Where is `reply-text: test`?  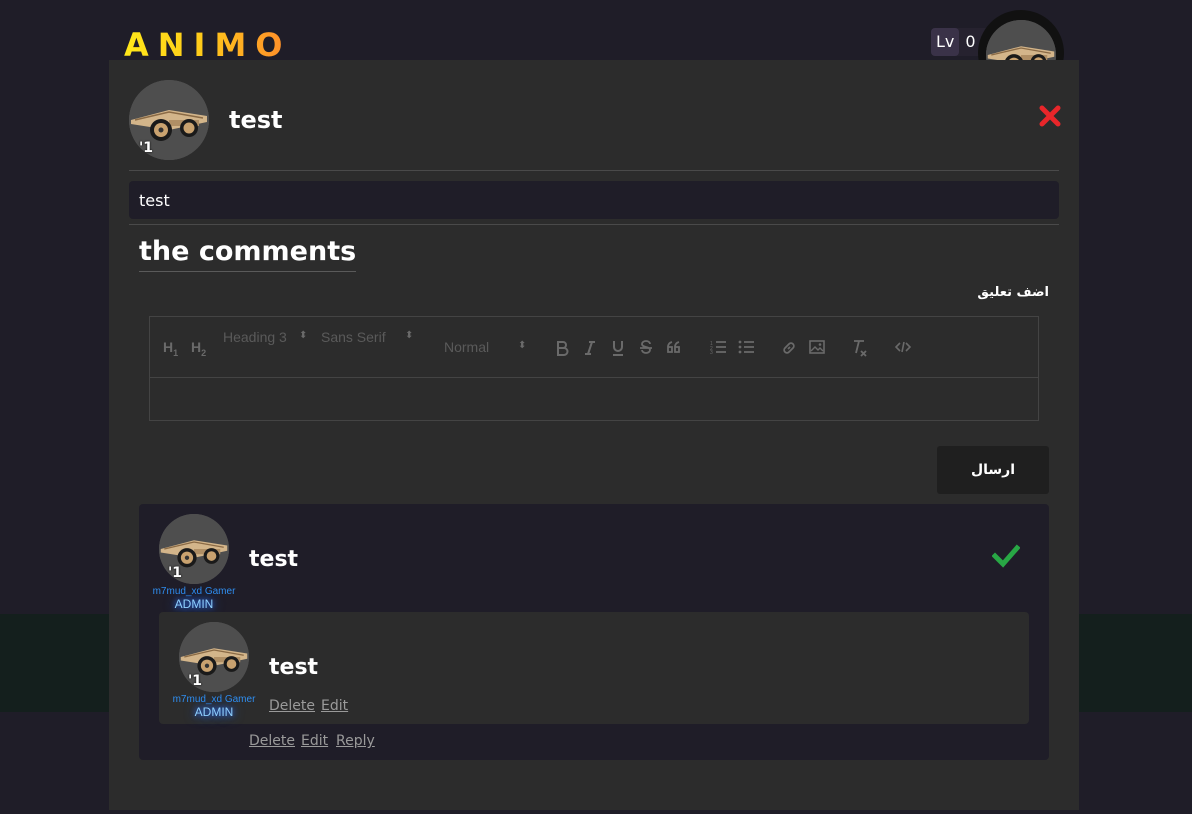 reply-text: test is located at coordinates (294, 667).